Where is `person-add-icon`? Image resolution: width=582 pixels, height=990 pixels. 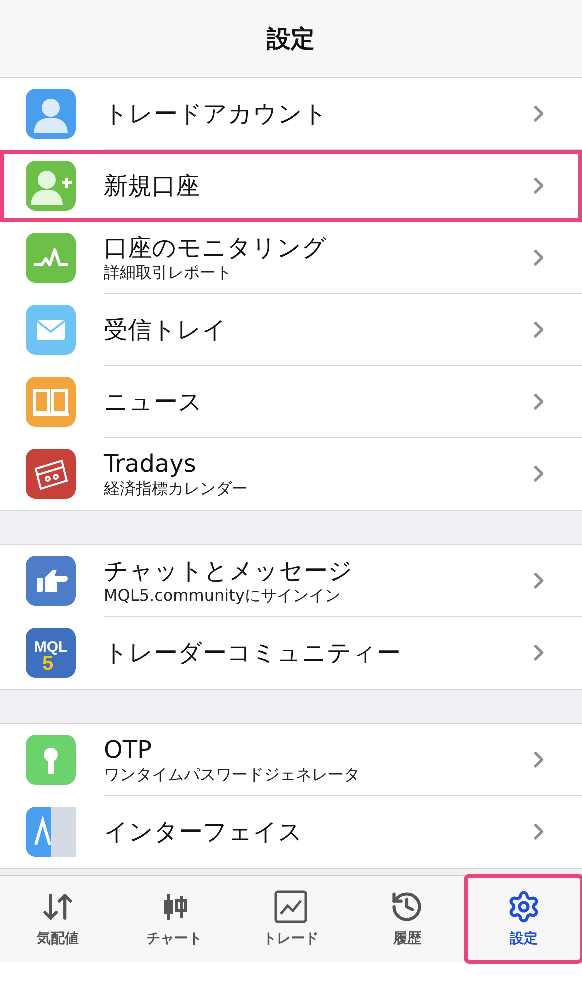
person-add-icon is located at coordinates (51, 186).